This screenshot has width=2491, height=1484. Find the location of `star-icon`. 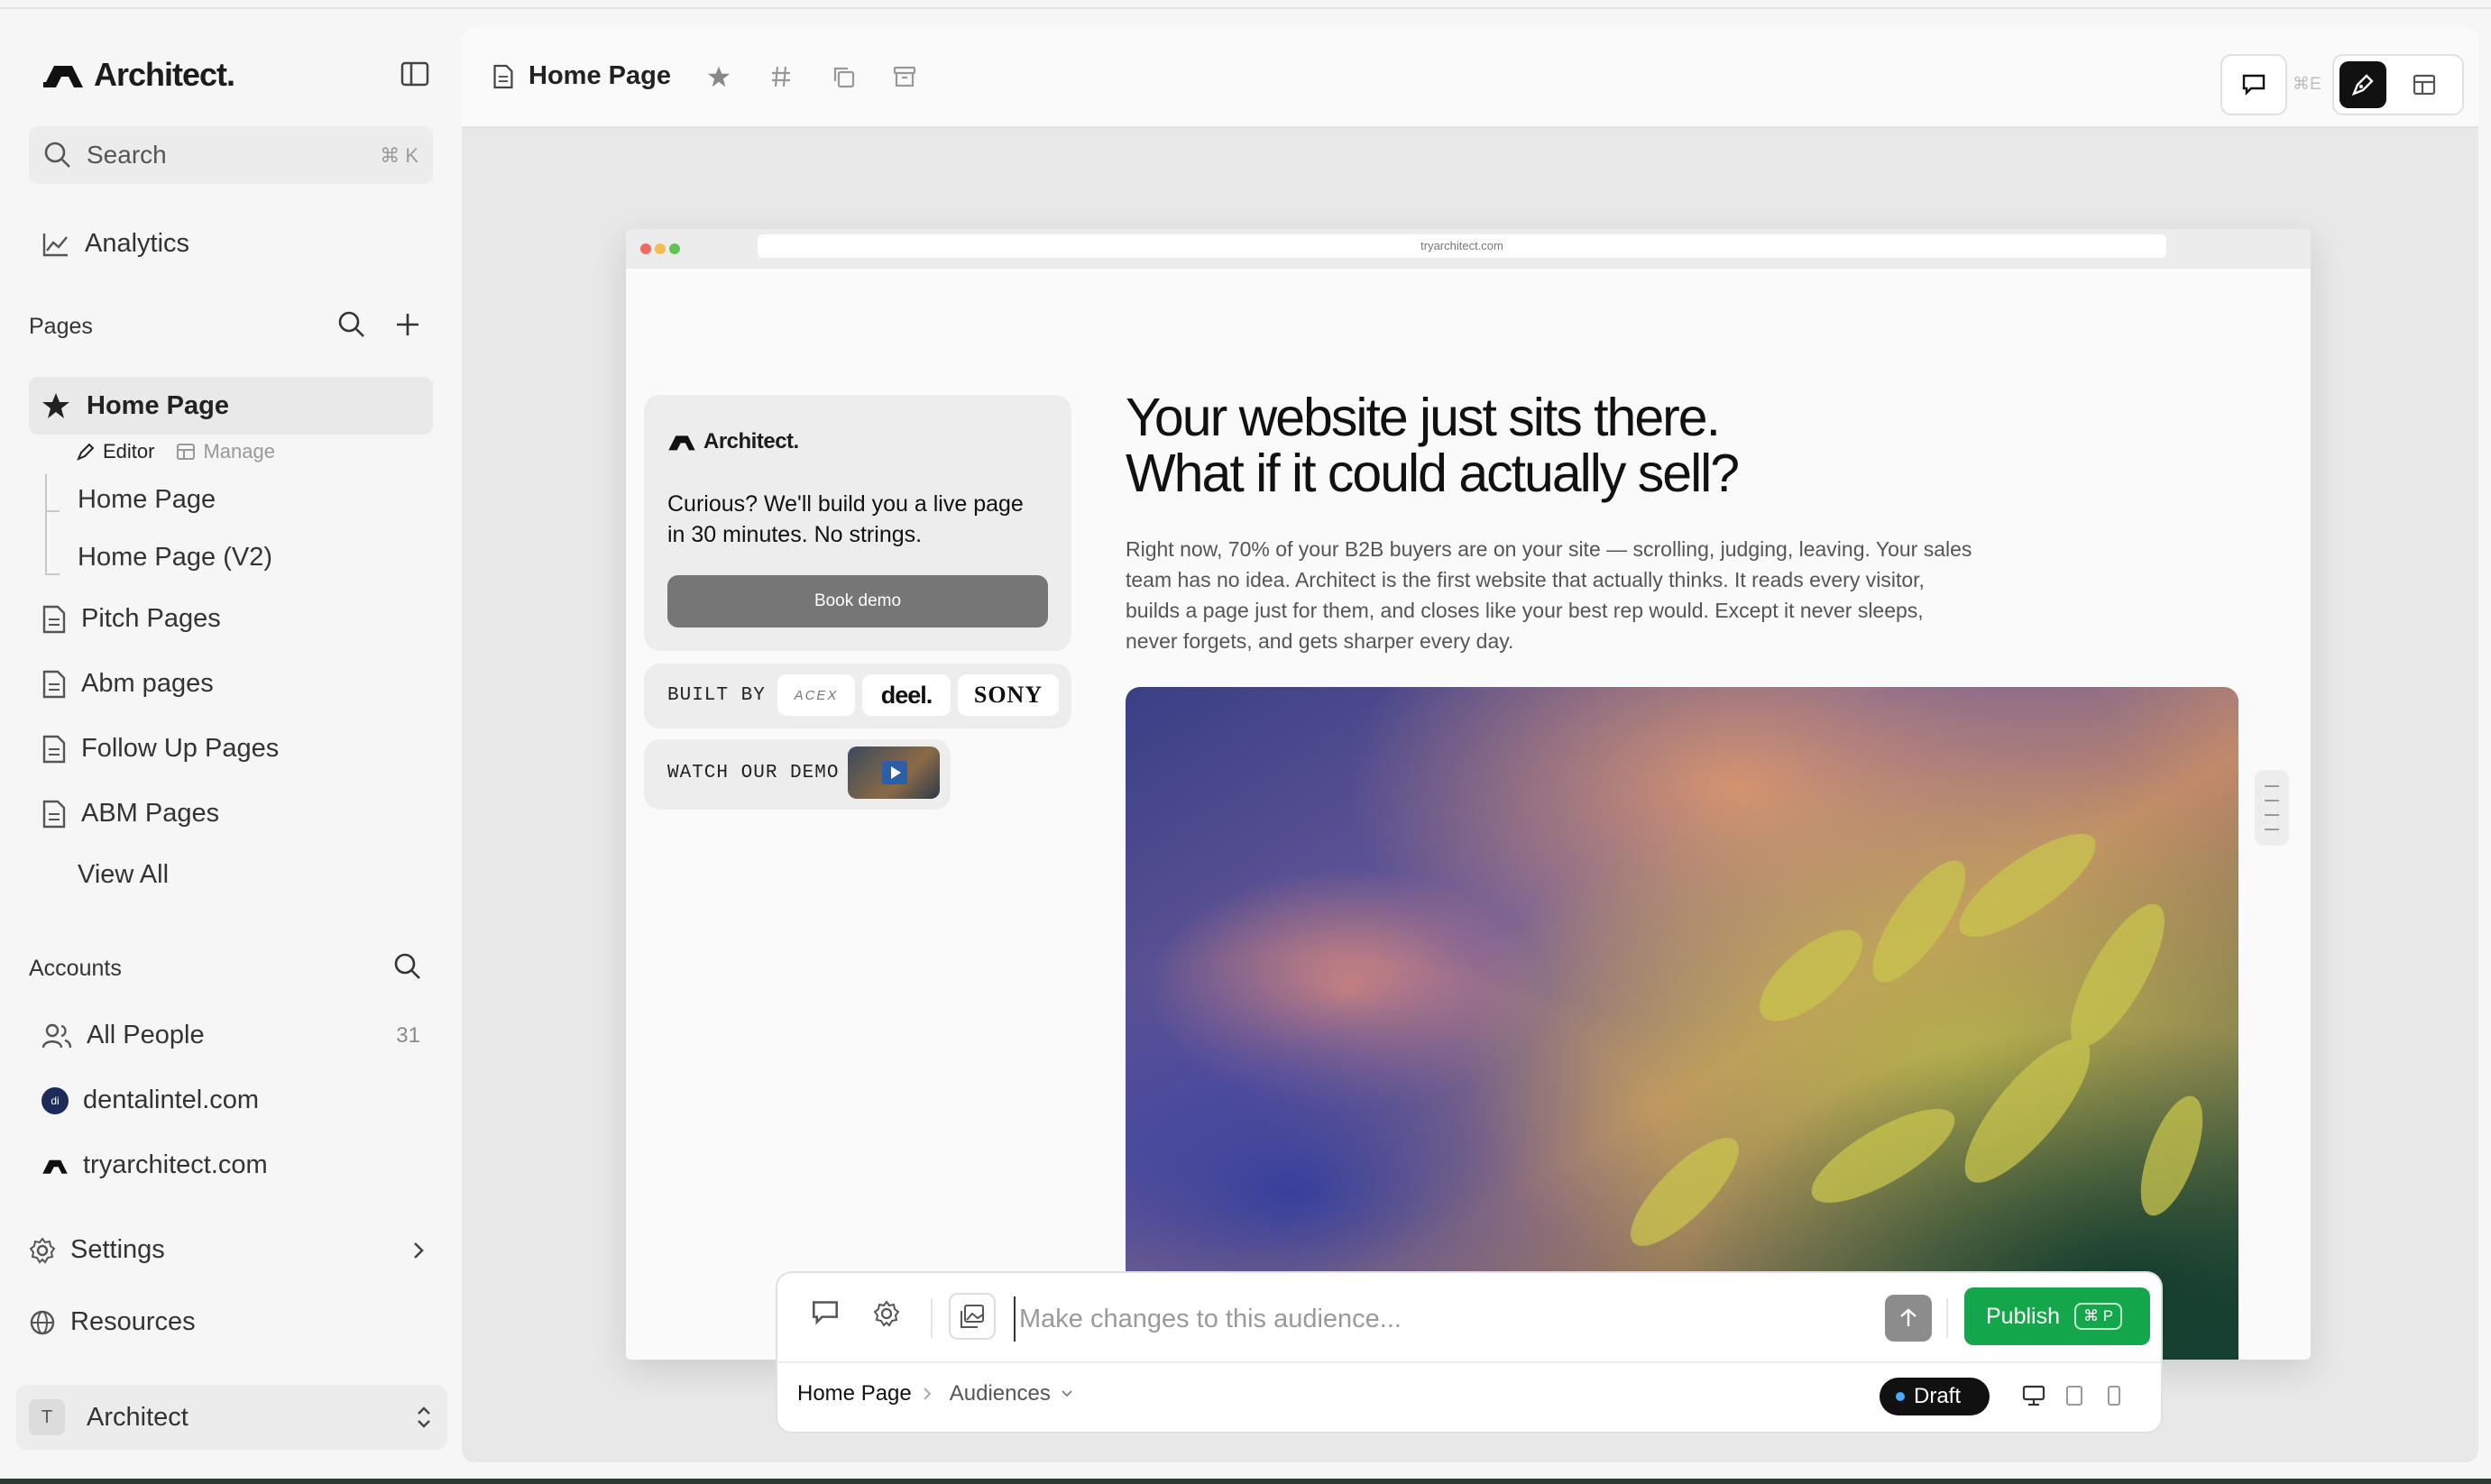

star-icon is located at coordinates (55, 405).